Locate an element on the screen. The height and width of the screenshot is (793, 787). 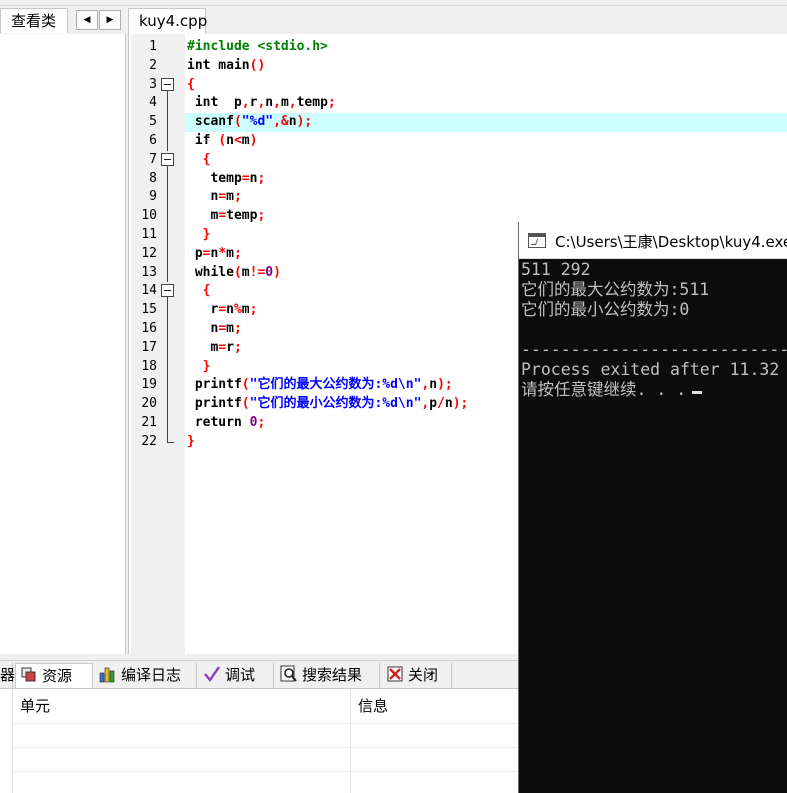
class-browser-tabbar: 查看类 ◀ ▶ is located at coordinates (64, 20).